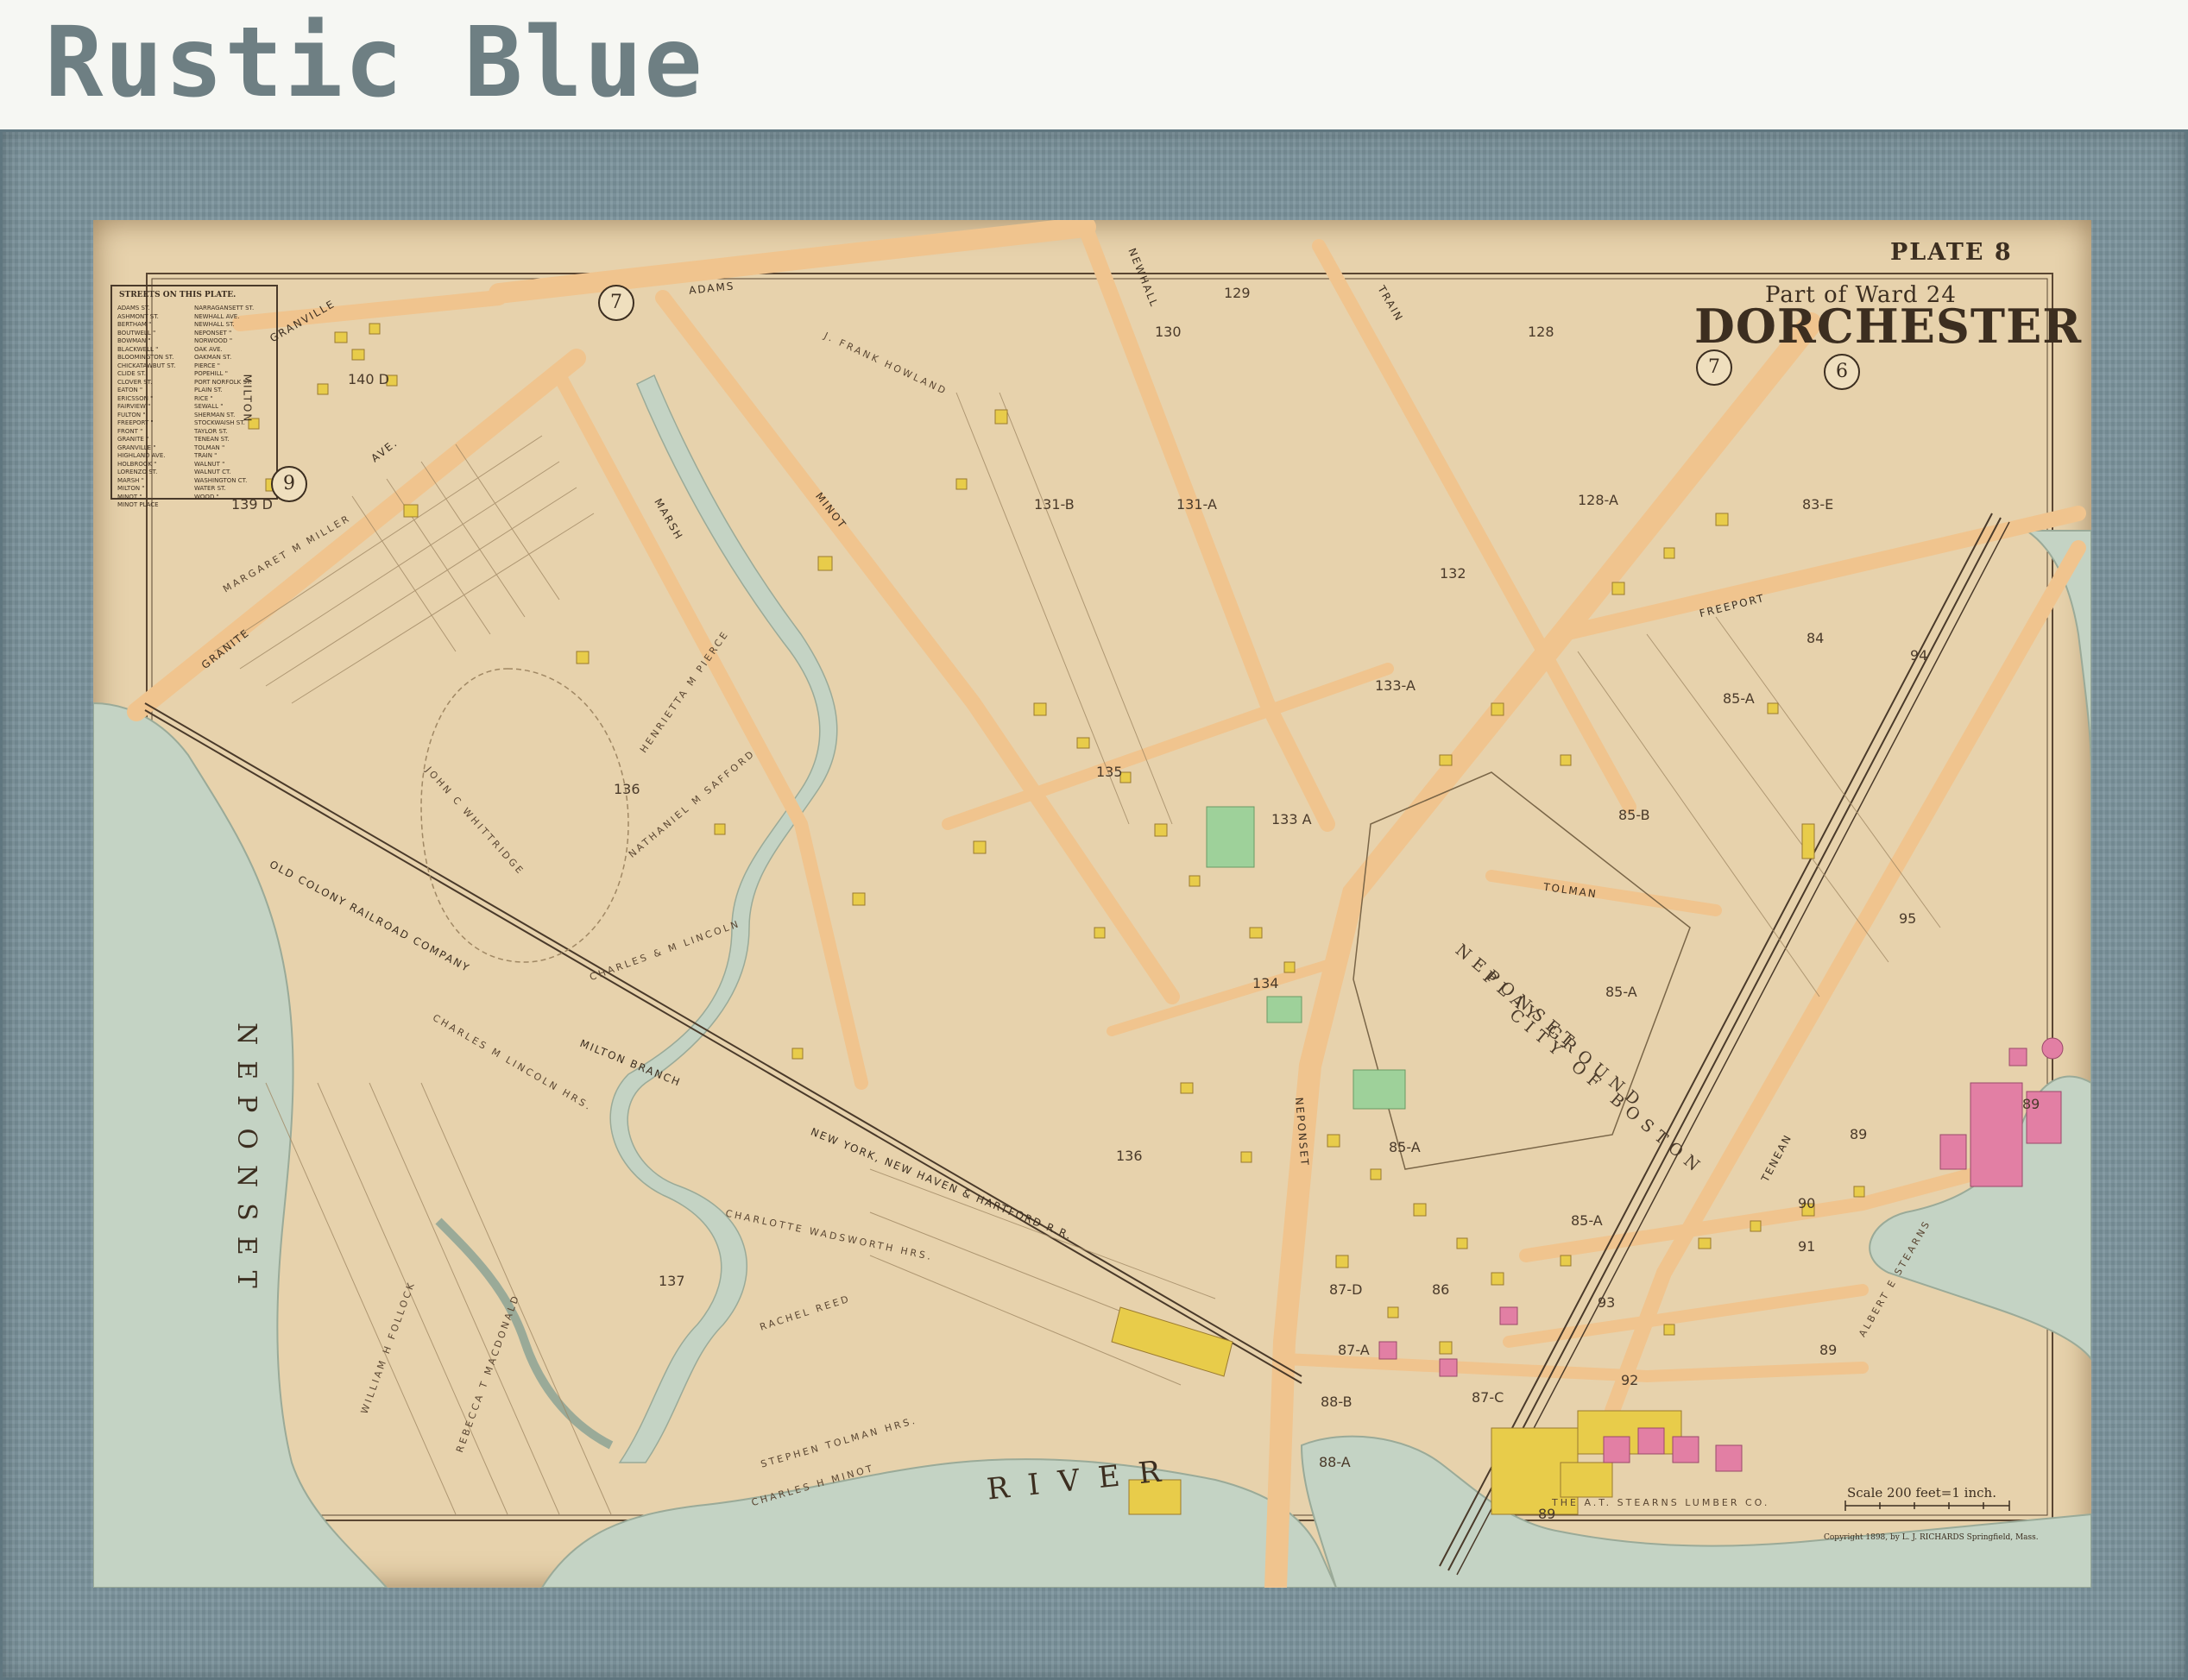 This screenshot has height=1680, width=2188. Describe the element at coordinates (1818, 504) in the screenshot. I see `plot-number: 83-E` at that location.